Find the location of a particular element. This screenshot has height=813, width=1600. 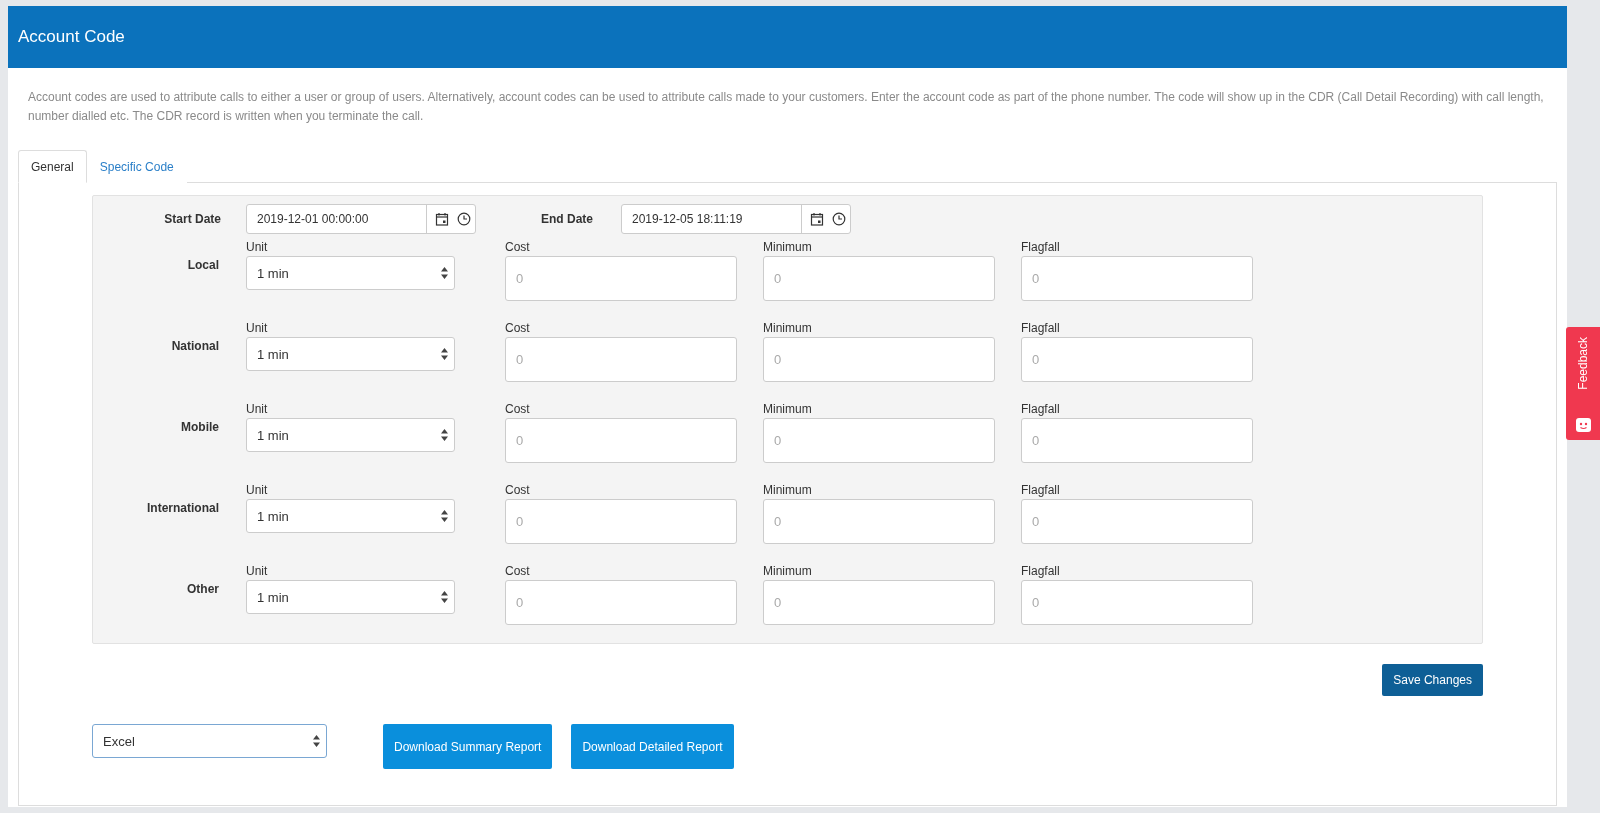

download-report-button: Download Summary Report is located at coordinates (468, 746).